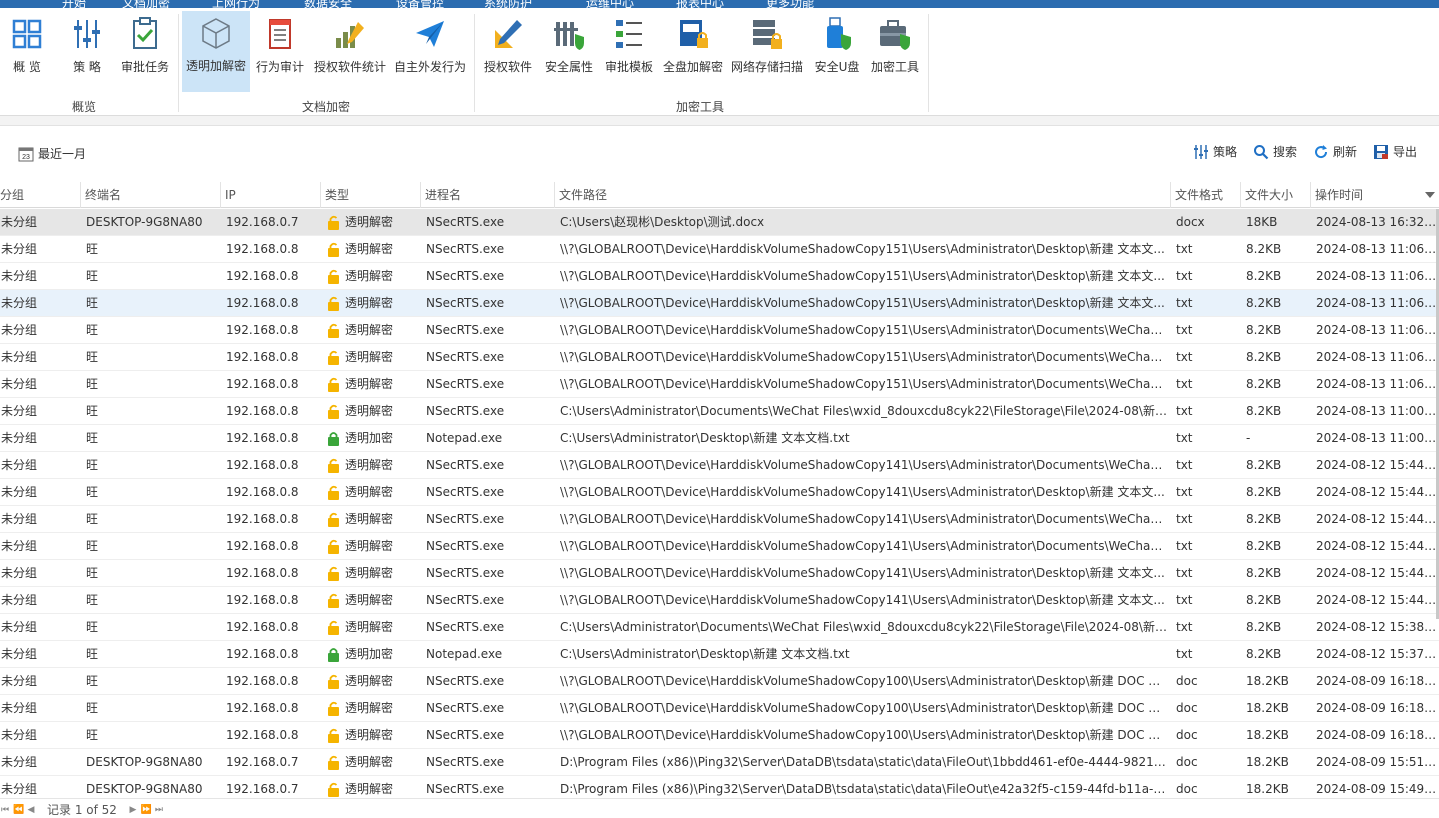  What do you see at coordinates (1395, 151) in the screenshot?
I see `export-toolbar-button: 导出` at bounding box center [1395, 151].